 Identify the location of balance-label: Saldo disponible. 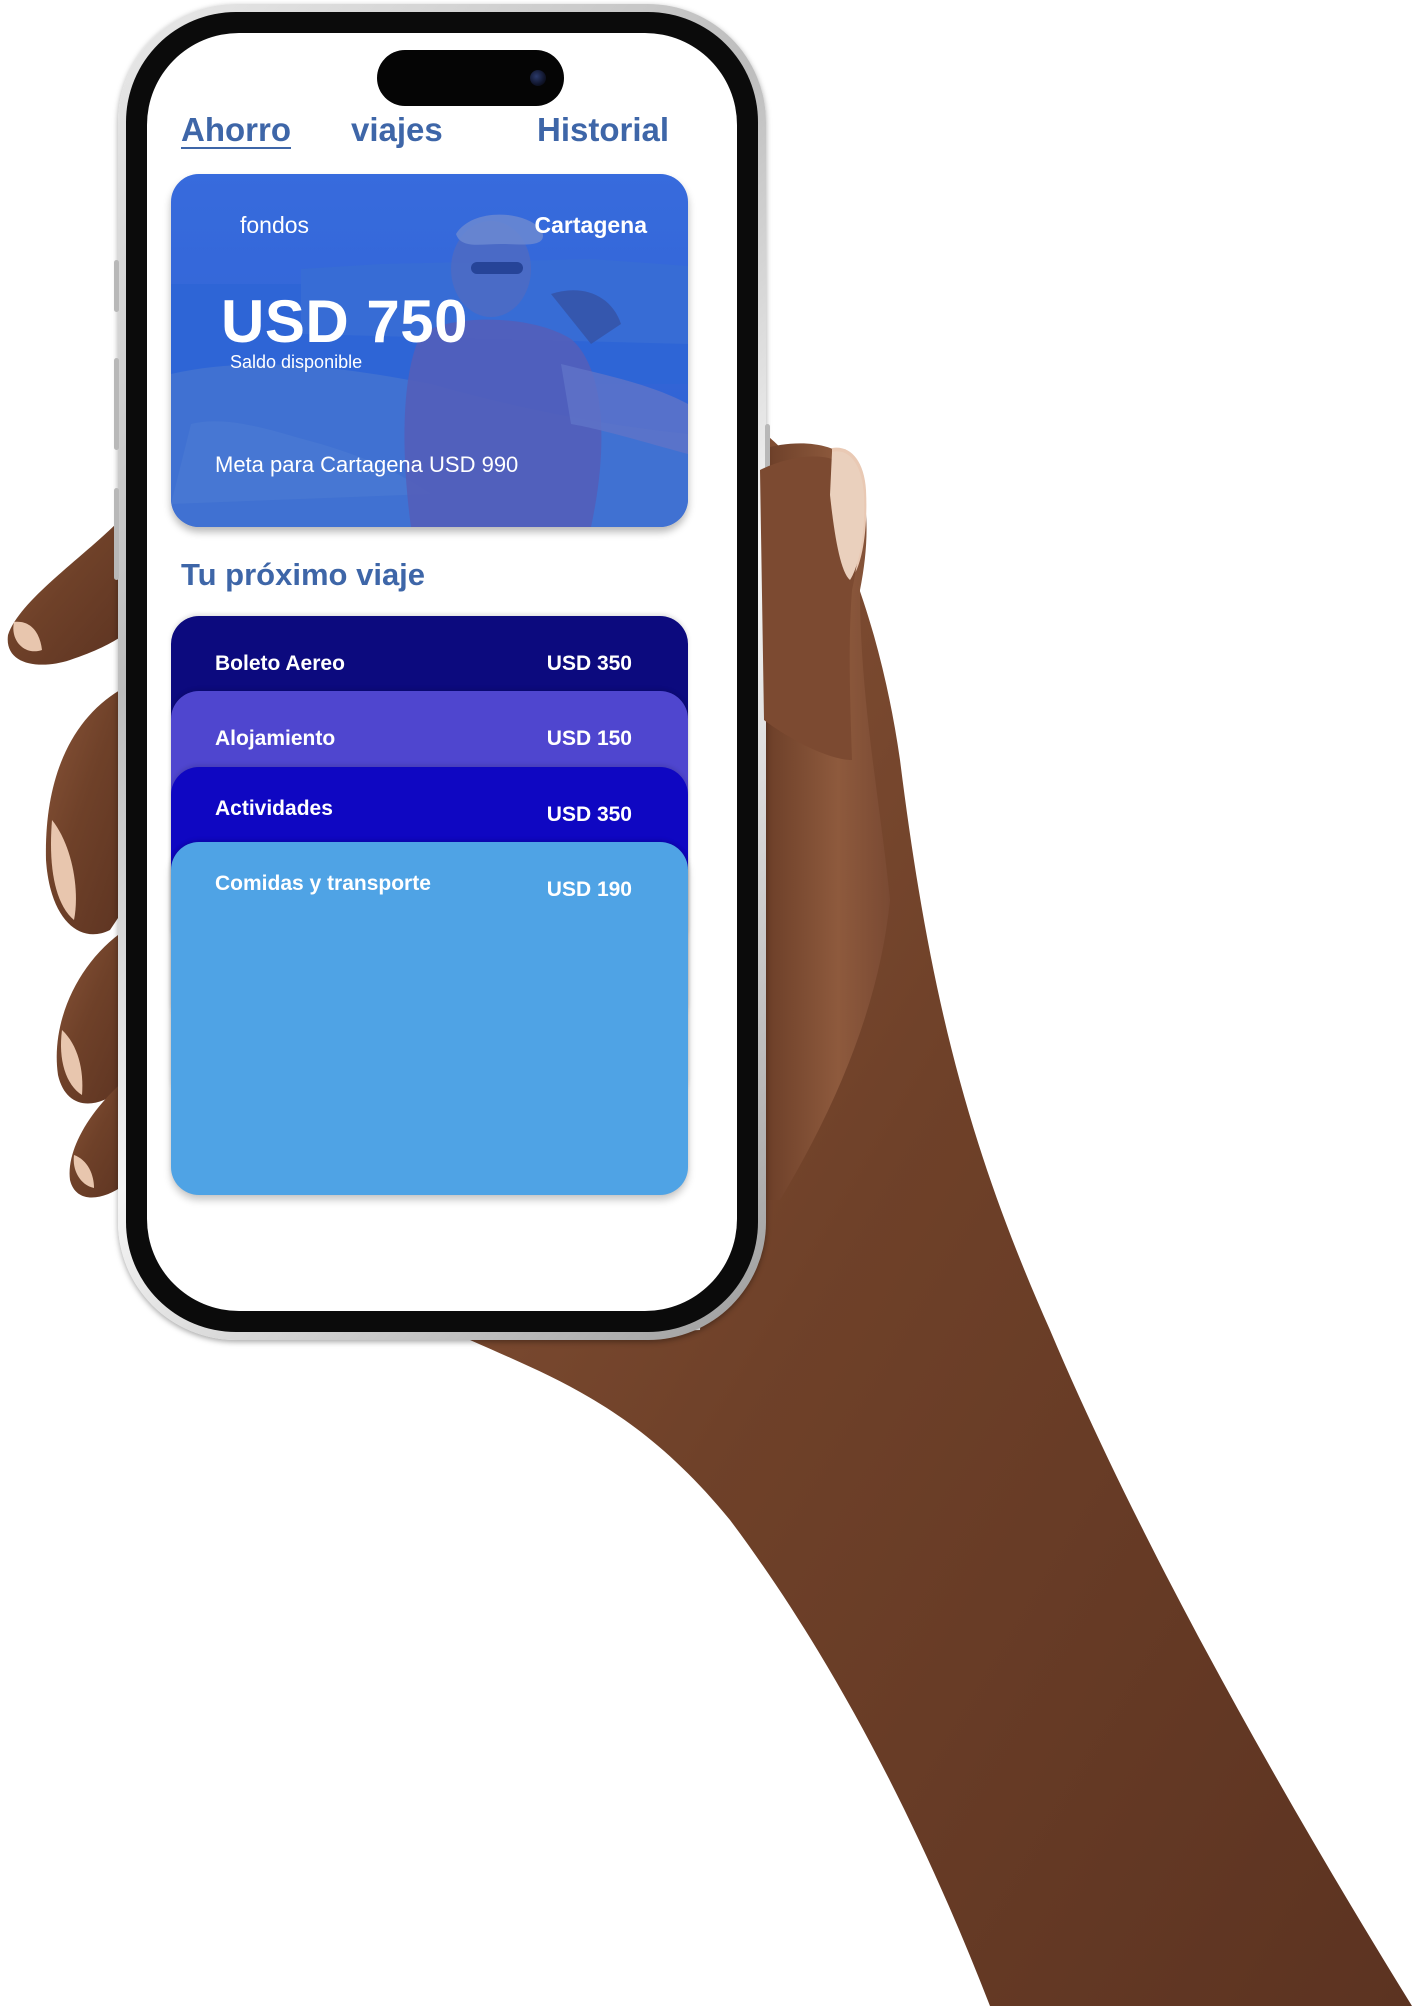
(296, 362).